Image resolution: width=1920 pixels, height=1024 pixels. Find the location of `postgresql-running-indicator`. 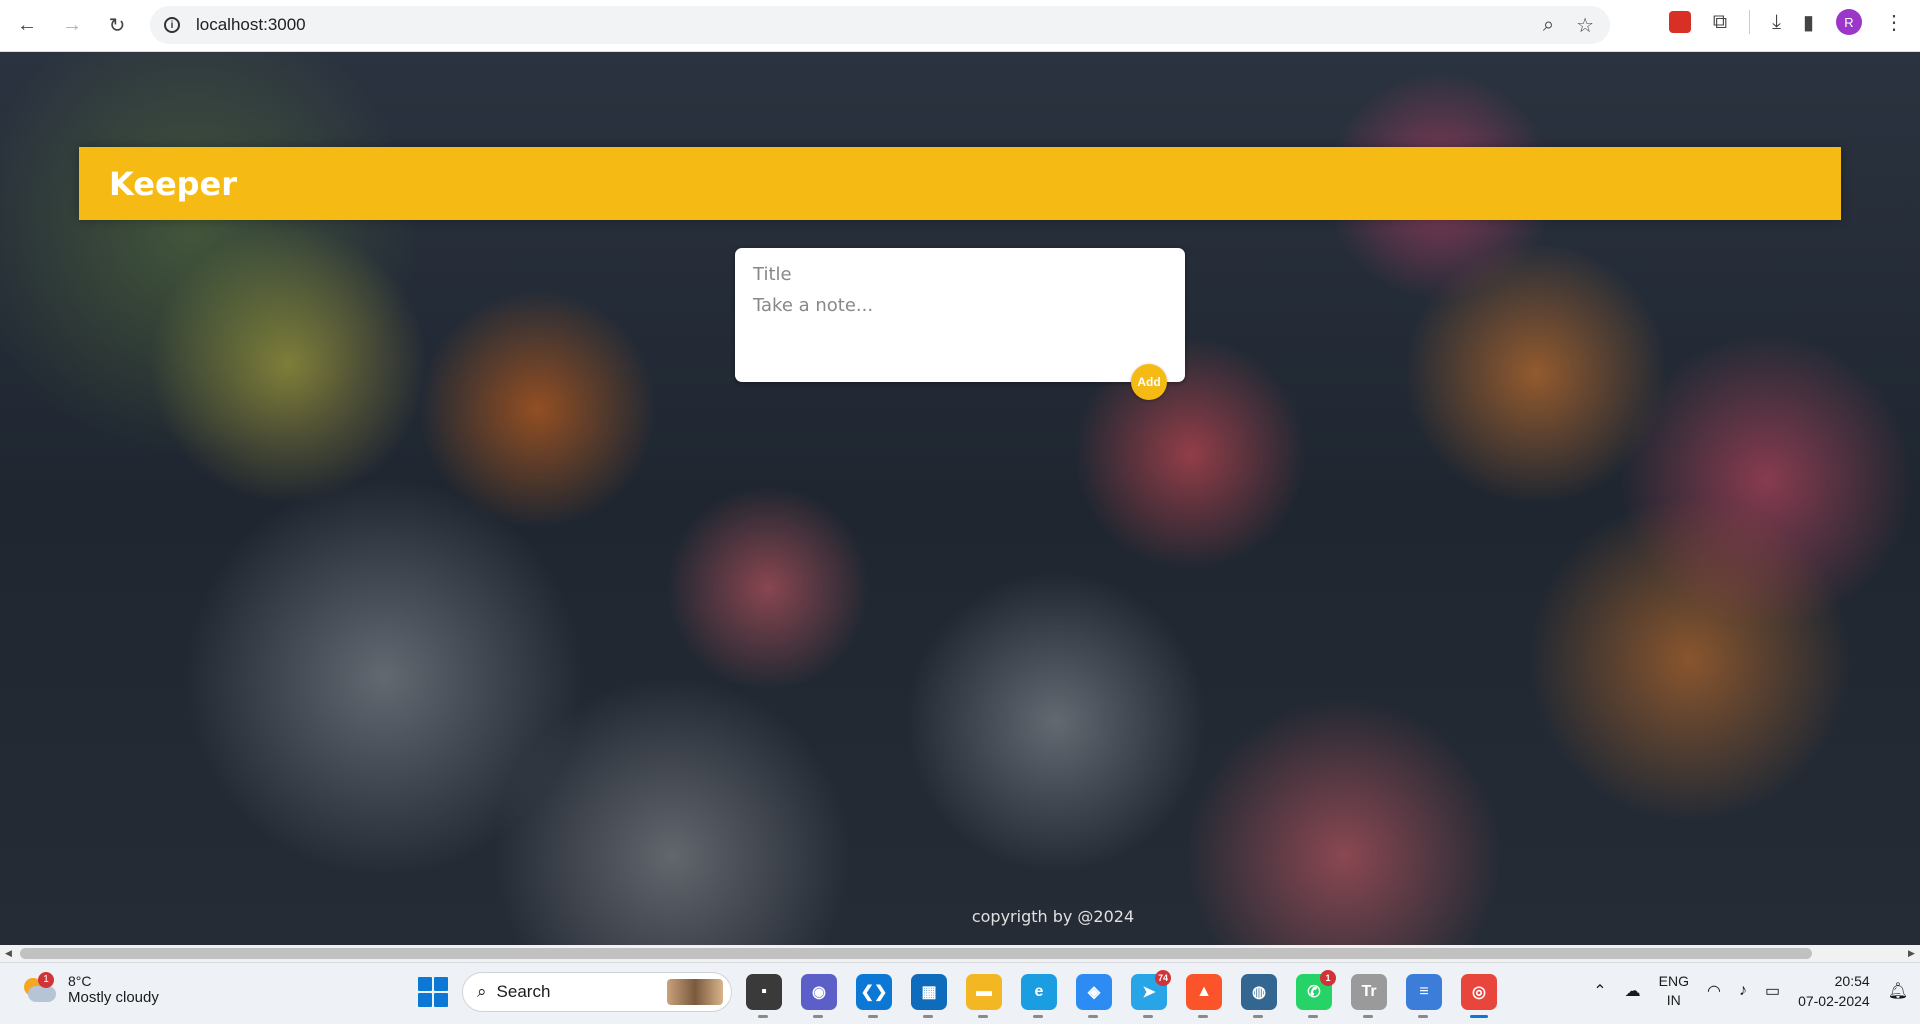

postgresql-running-indicator is located at coordinates (1258, 1016).